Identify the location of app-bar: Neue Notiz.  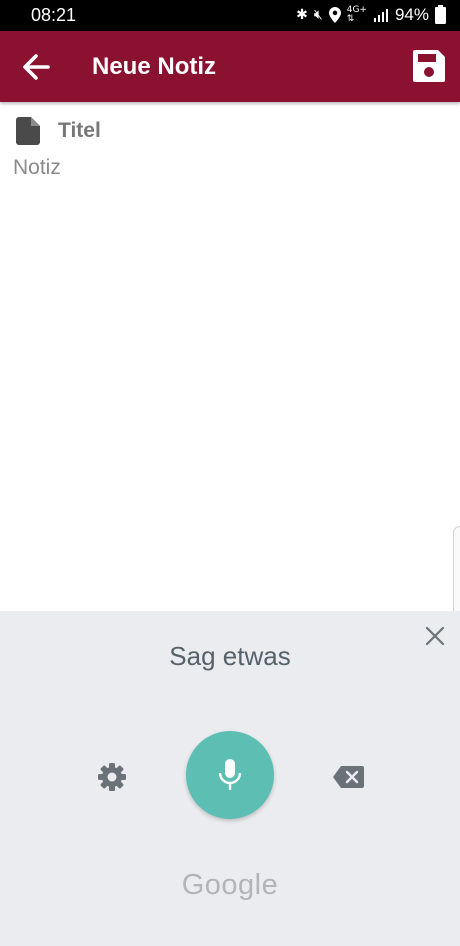
(230, 66).